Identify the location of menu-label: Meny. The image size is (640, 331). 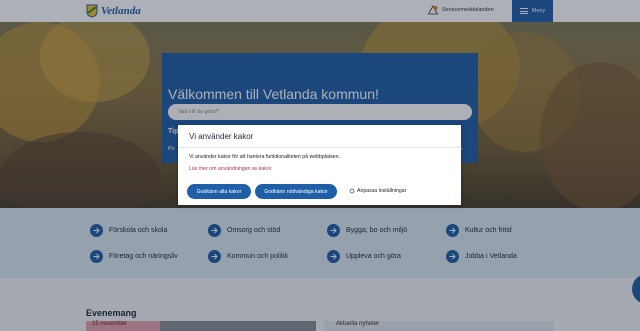
(538, 11).